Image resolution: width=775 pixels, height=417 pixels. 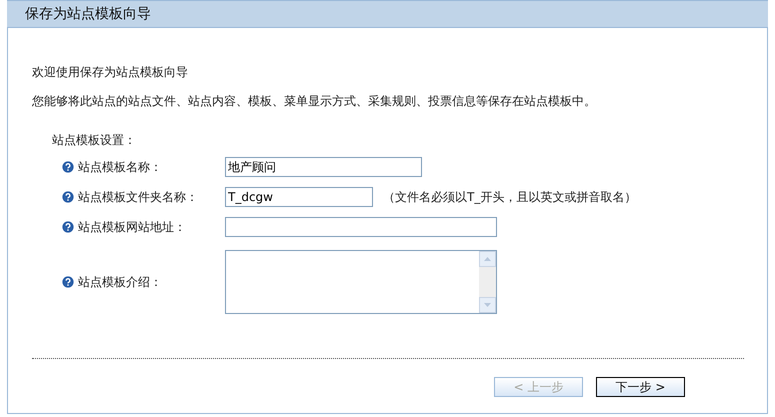 What do you see at coordinates (299, 197) in the screenshot?
I see `input-field: T_dcgw` at bounding box center [299, 197].